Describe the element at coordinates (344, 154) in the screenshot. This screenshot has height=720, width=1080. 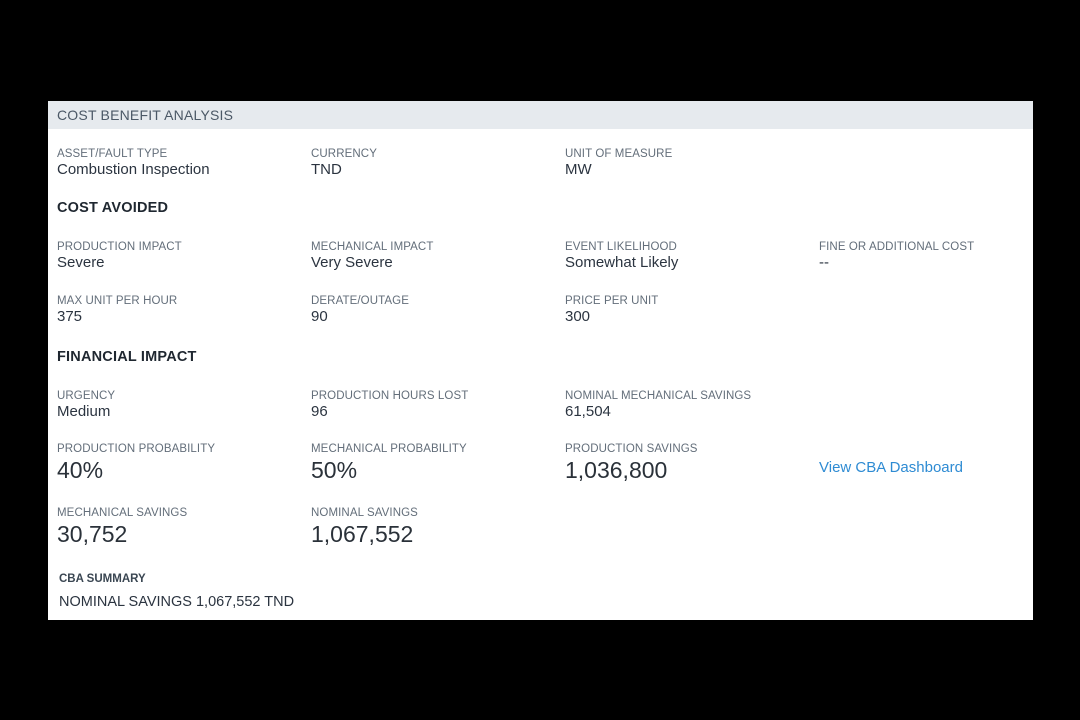
I see `currency-label: CURRENCY` at that location.